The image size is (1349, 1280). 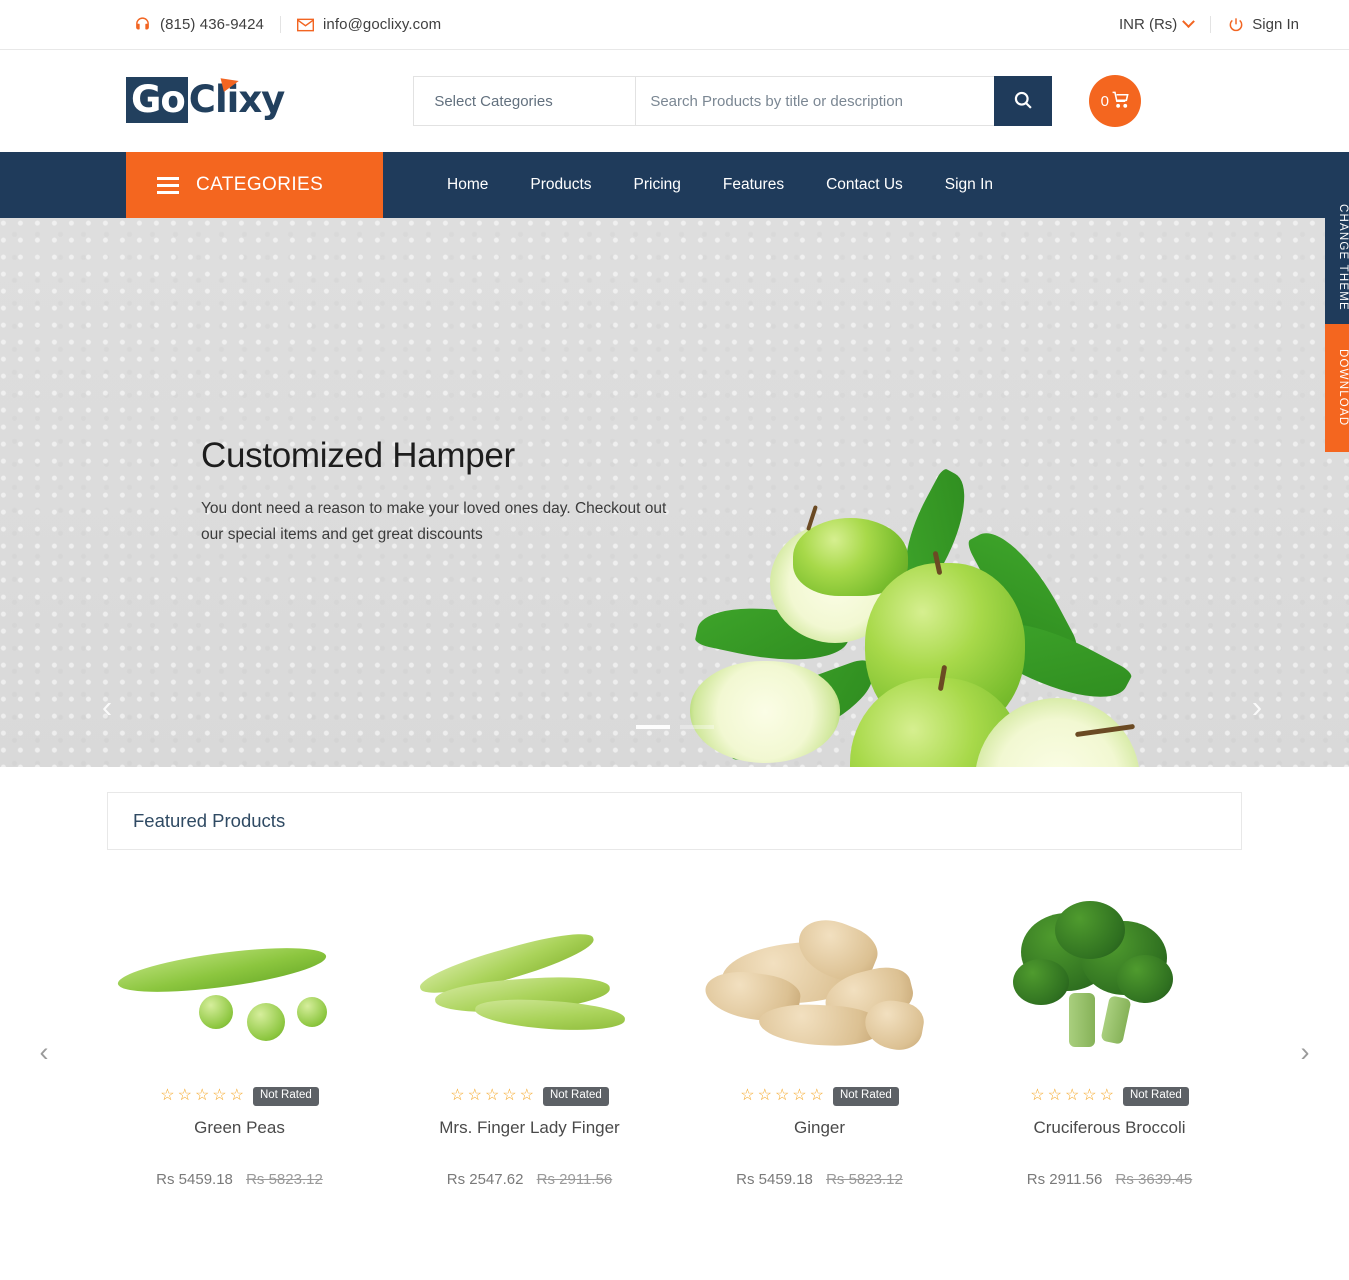 What do you see at coordinates (358, 455) in the screenshot?
I see `hero-title: Customized Hamper` at bounding box center [358, 455].